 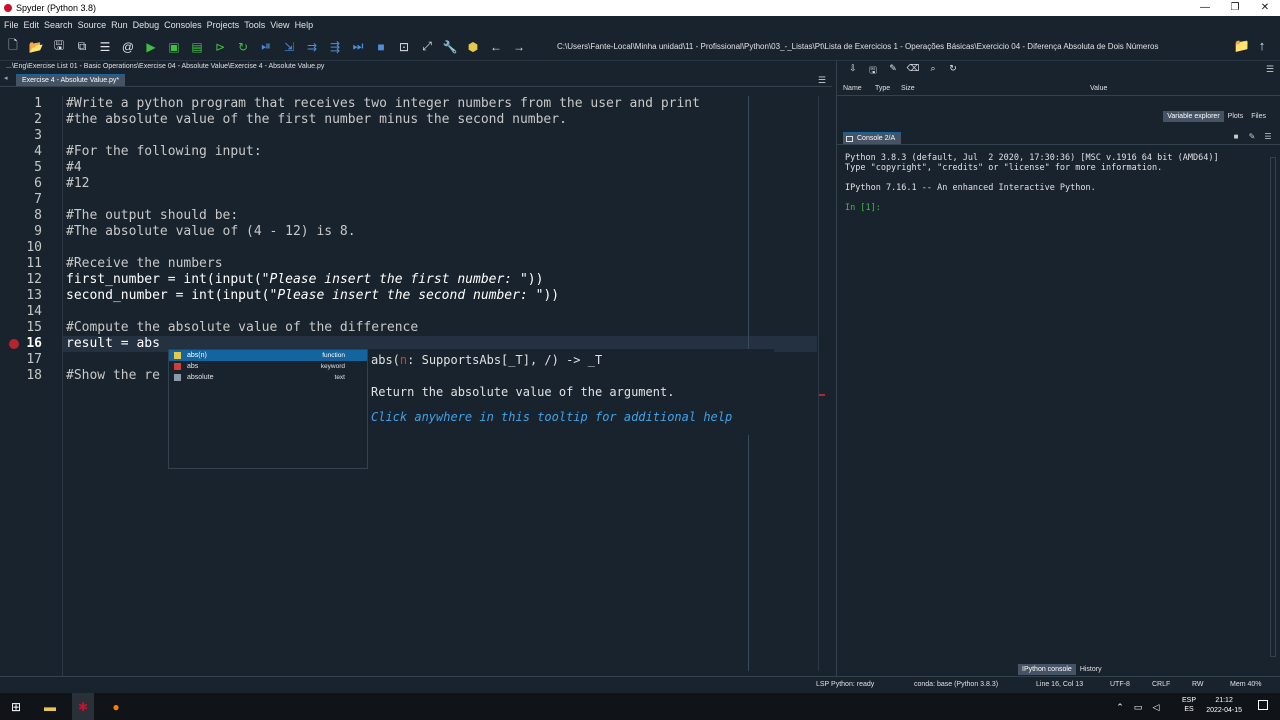 I want to click on preferences-icon: 🔧, so click(x=450, y=47).